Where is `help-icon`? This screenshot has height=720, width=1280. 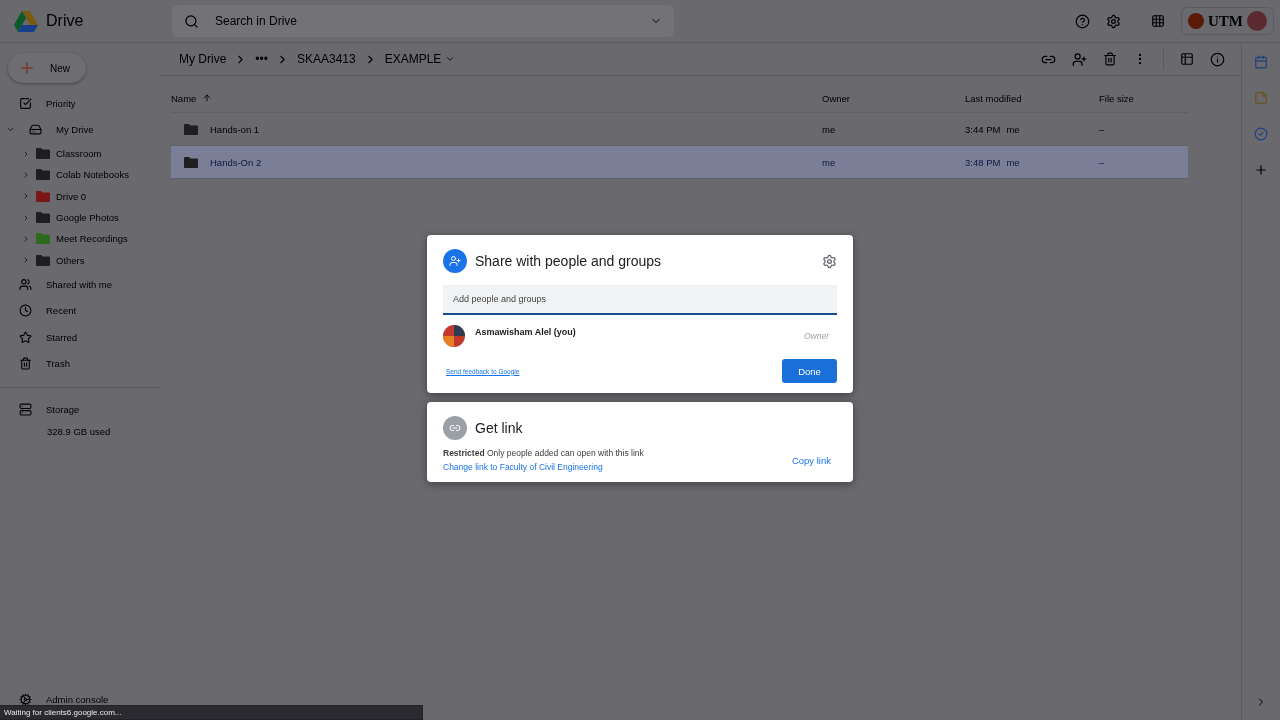
help-icon is located at coordinates (1082, 21).